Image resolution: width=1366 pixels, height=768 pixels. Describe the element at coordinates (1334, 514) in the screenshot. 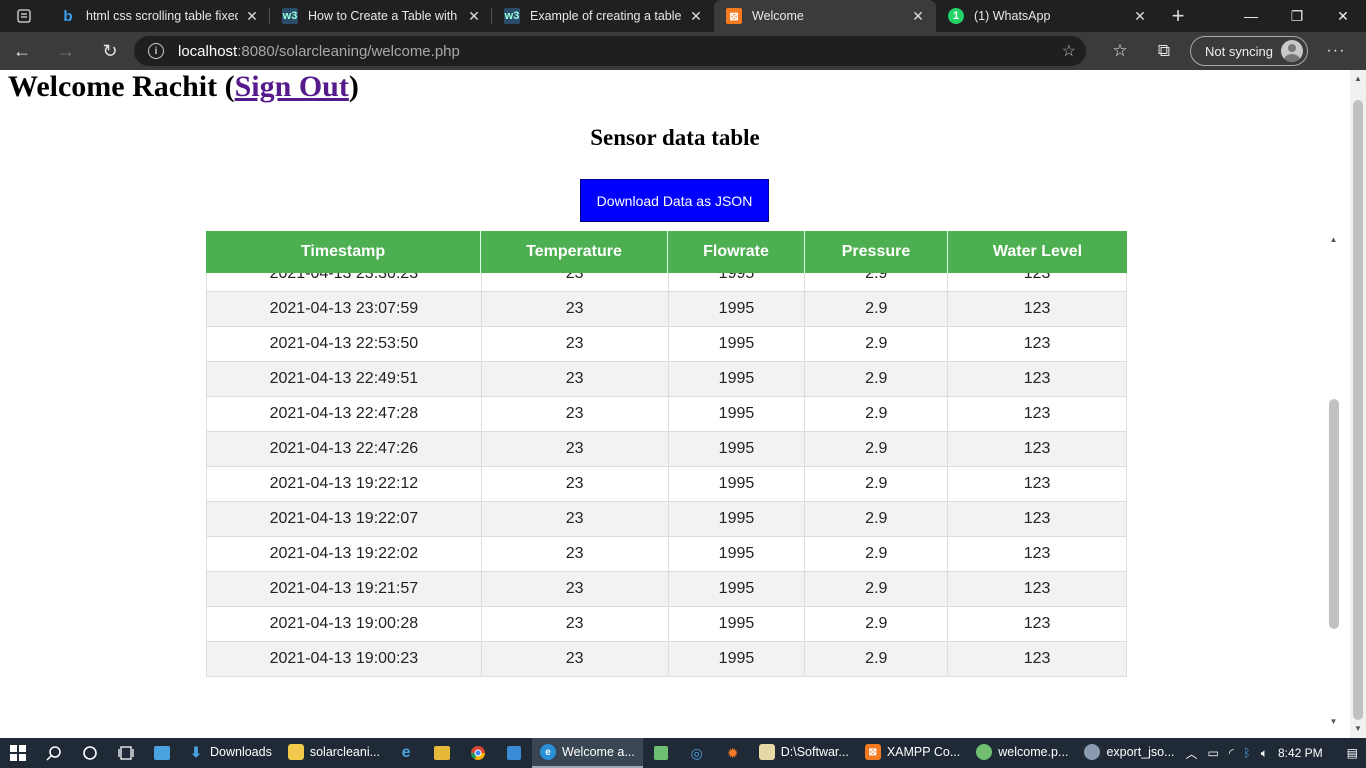

I see `table-scroll-thumb` at that location.